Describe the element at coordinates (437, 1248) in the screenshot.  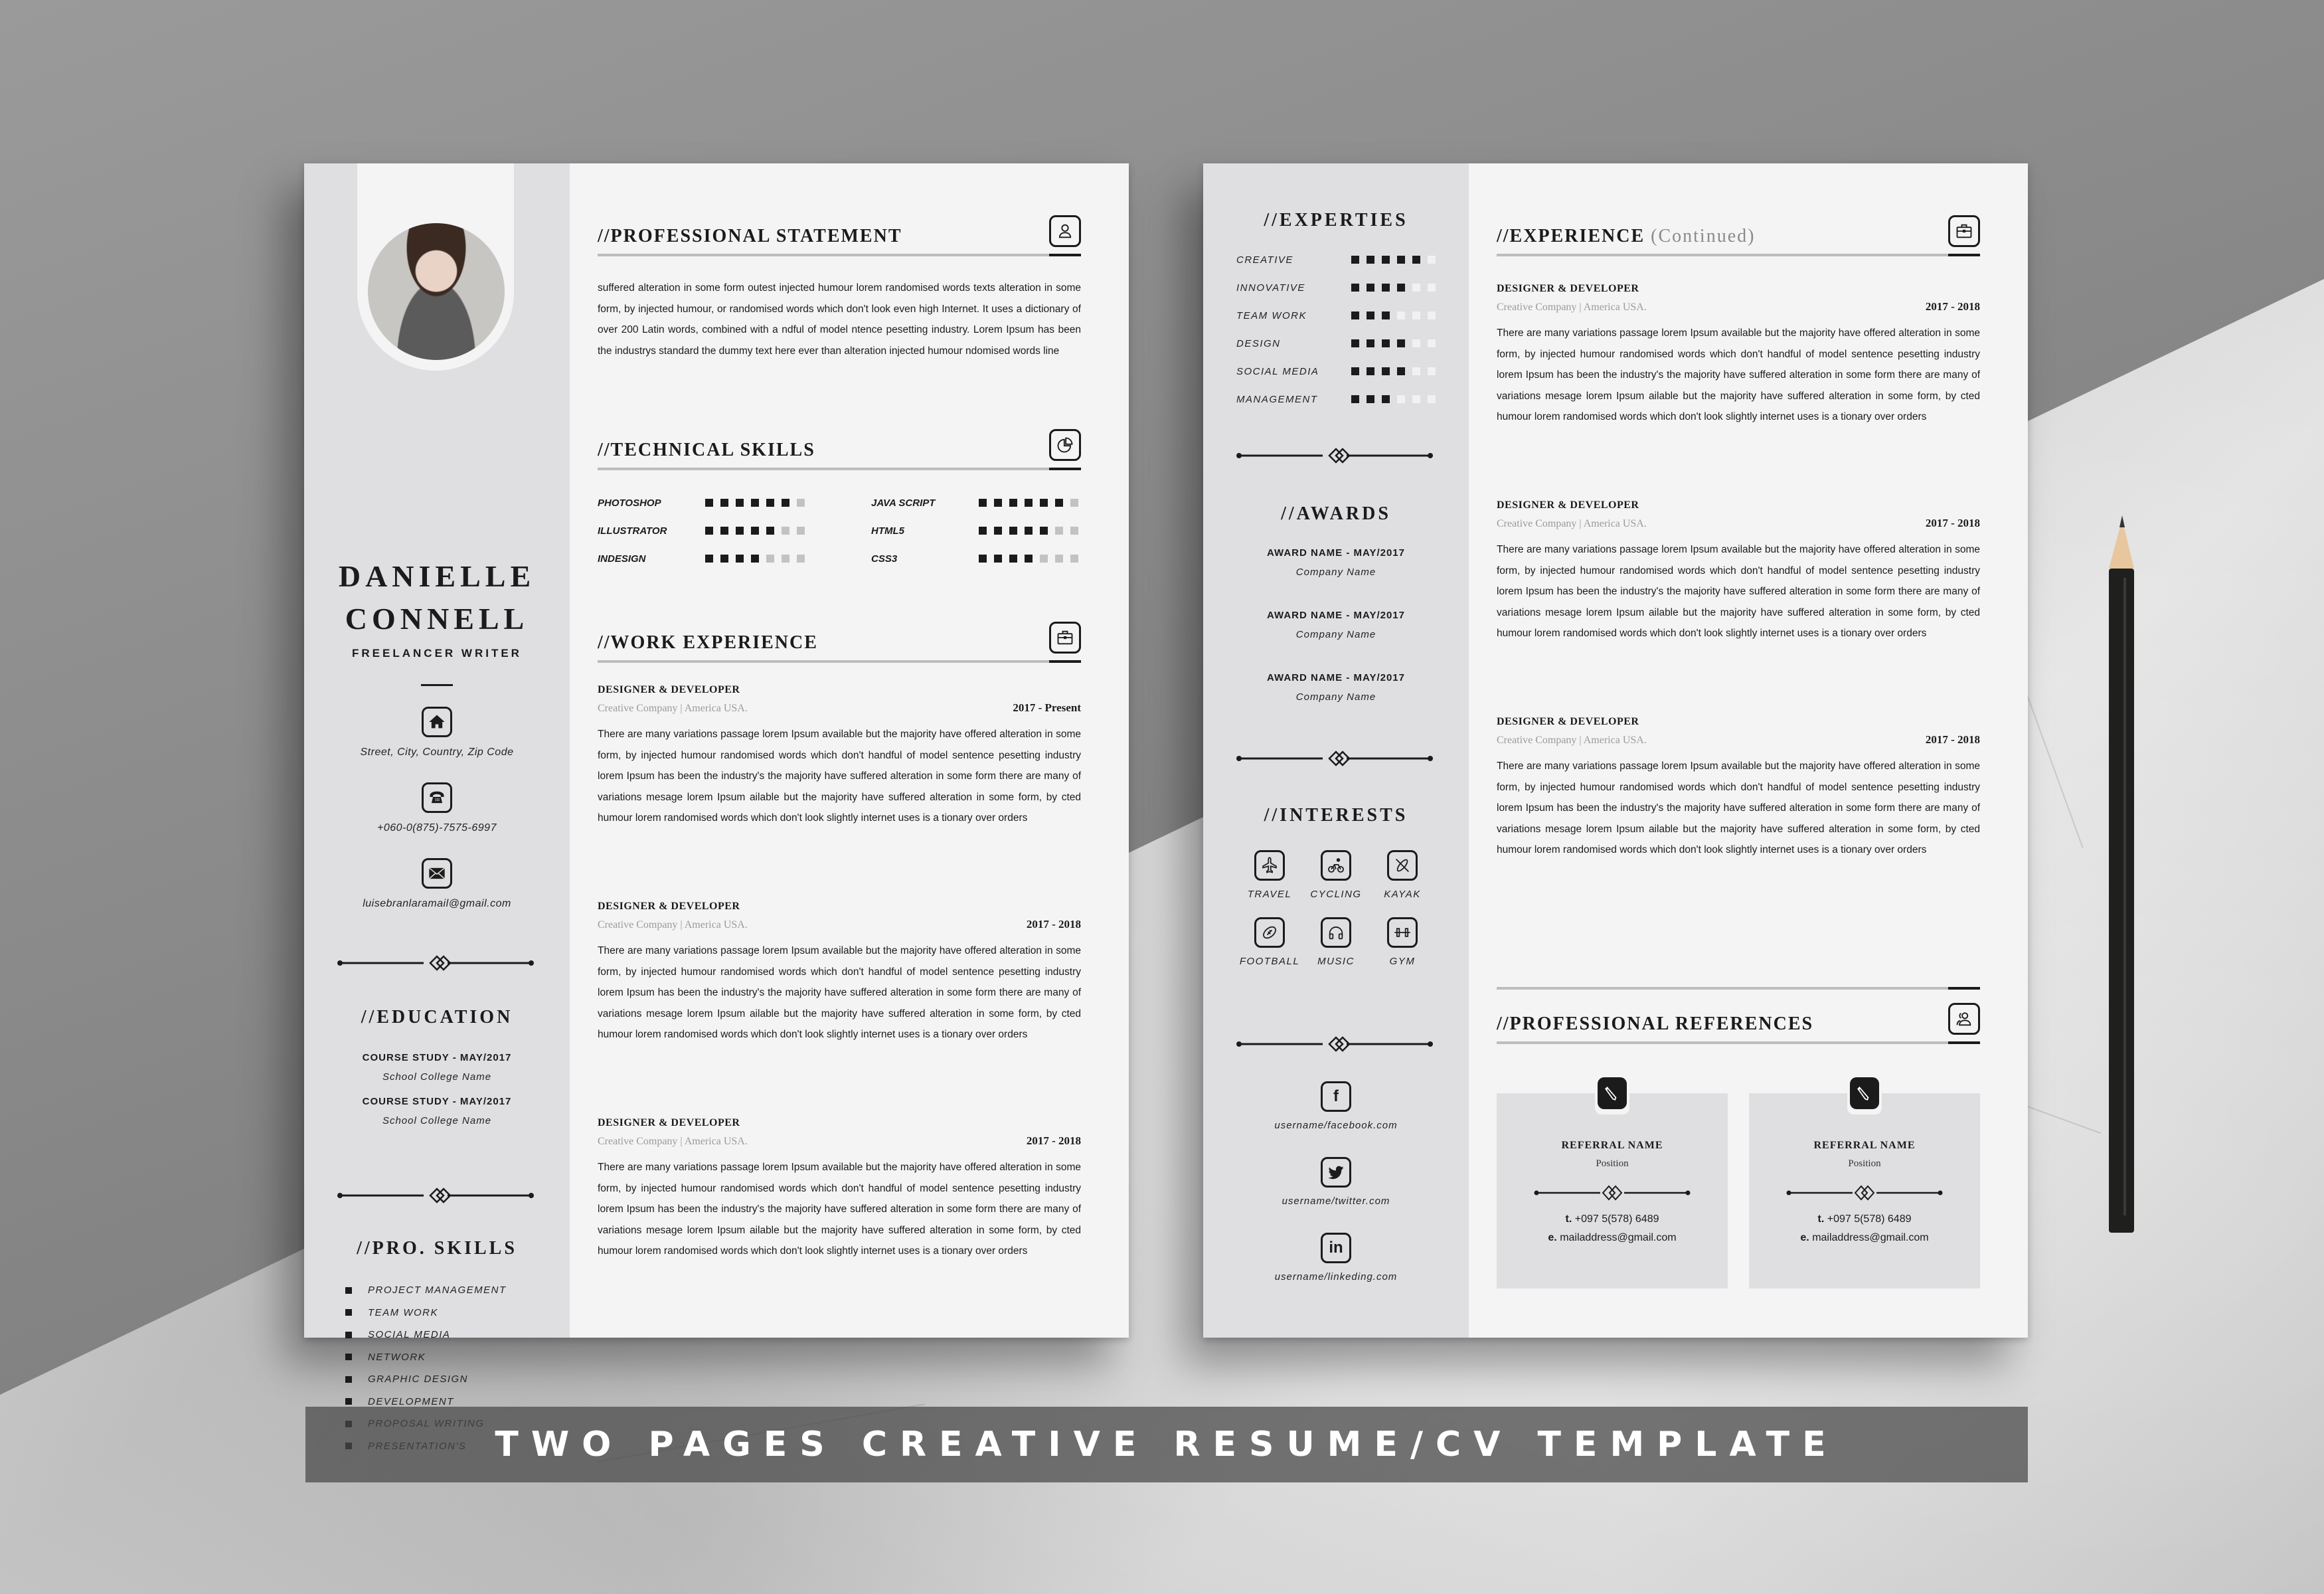
I see `pro-skills-heading: //PRO. SKILLS` at that location.